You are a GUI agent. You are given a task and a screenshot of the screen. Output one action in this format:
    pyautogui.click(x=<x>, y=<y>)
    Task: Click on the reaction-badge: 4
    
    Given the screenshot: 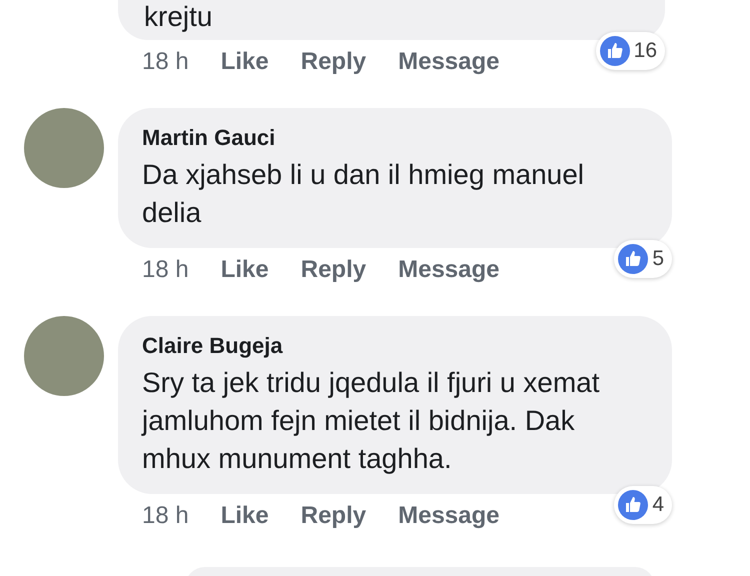 What is the action you would take?
    pyautogui.click(x=643, y=505)
    